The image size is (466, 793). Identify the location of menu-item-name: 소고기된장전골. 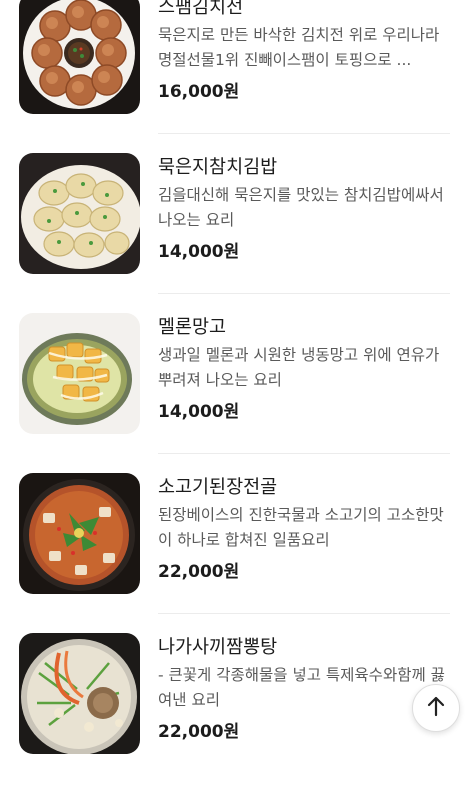
(218, 487).